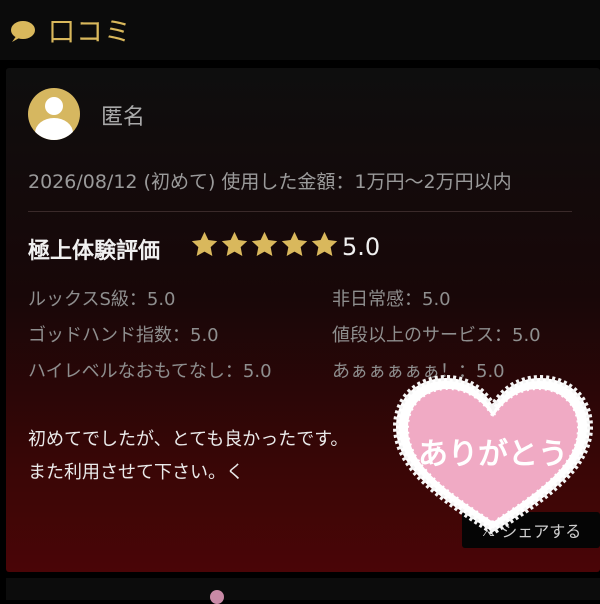 This screenshot has height=604, width=600. Describe the element at coordinates (94, 251) in the screenshot. I see `rating-title: 極上体験評価` at that location.